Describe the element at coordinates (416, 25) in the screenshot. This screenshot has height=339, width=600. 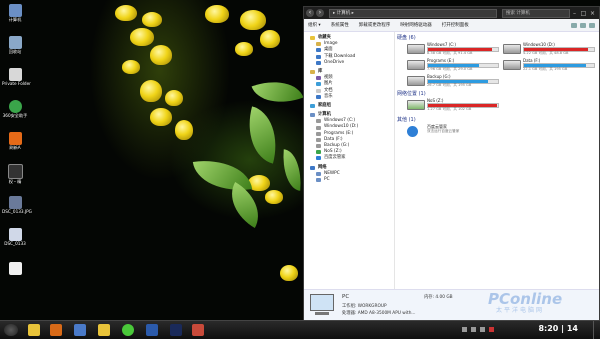
I see `map-network-drive-button: 映射网络驱动器` at that location.